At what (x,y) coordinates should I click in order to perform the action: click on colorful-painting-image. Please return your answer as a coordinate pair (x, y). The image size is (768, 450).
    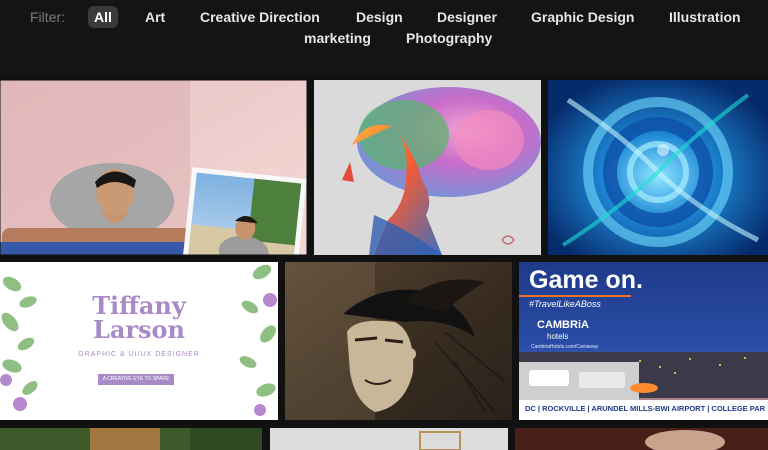
    Looking at the image, I should click on (427, 167).